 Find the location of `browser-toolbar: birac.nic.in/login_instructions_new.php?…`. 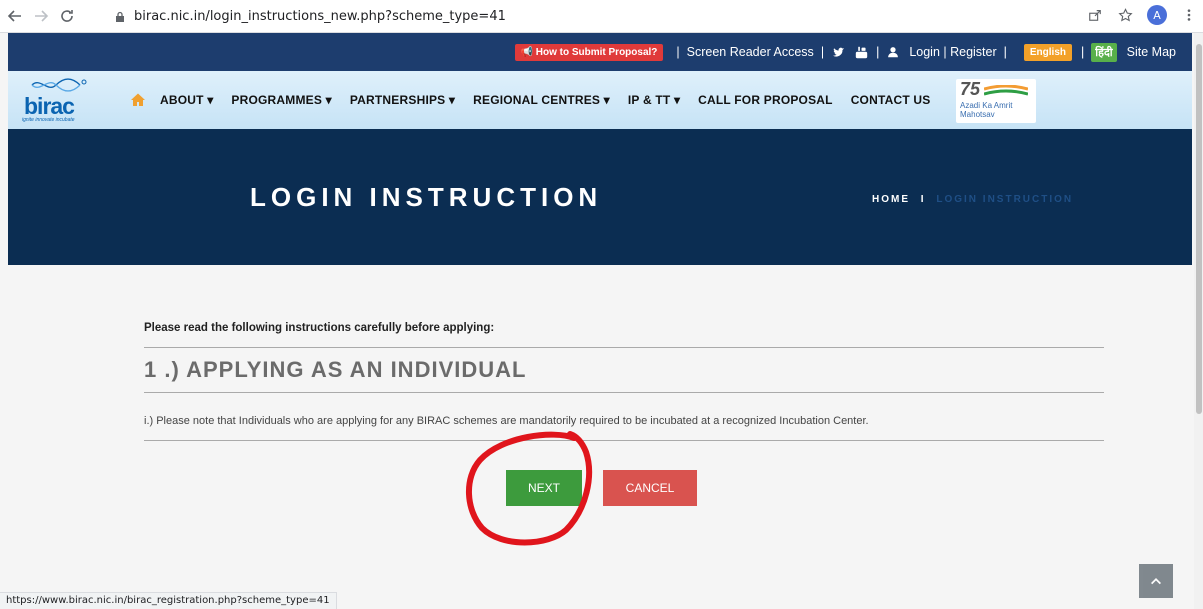

browser-toolbar: birac.nic.in/login_instructions_new.php?… is located at coordinates (601, 16).